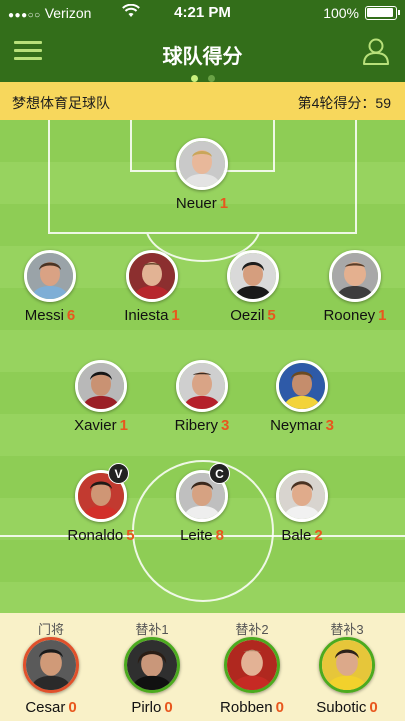 The image size is (405, 721). What do you see at coordinates (344, 103) in the screenshot?
I see `round-score: 第4轮得分：59` at bounding box center [344, 103].